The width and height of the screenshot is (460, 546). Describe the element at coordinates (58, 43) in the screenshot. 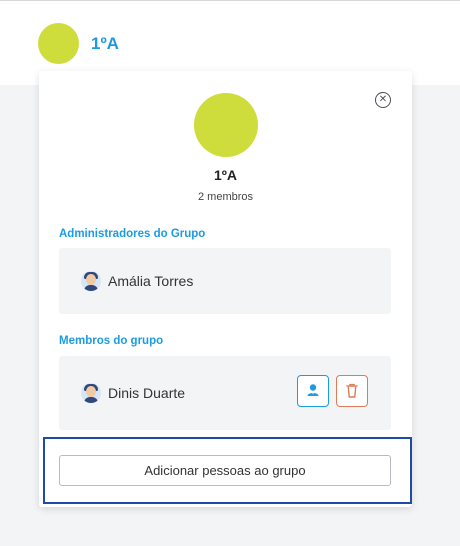

I see `group-avatar` at that location.